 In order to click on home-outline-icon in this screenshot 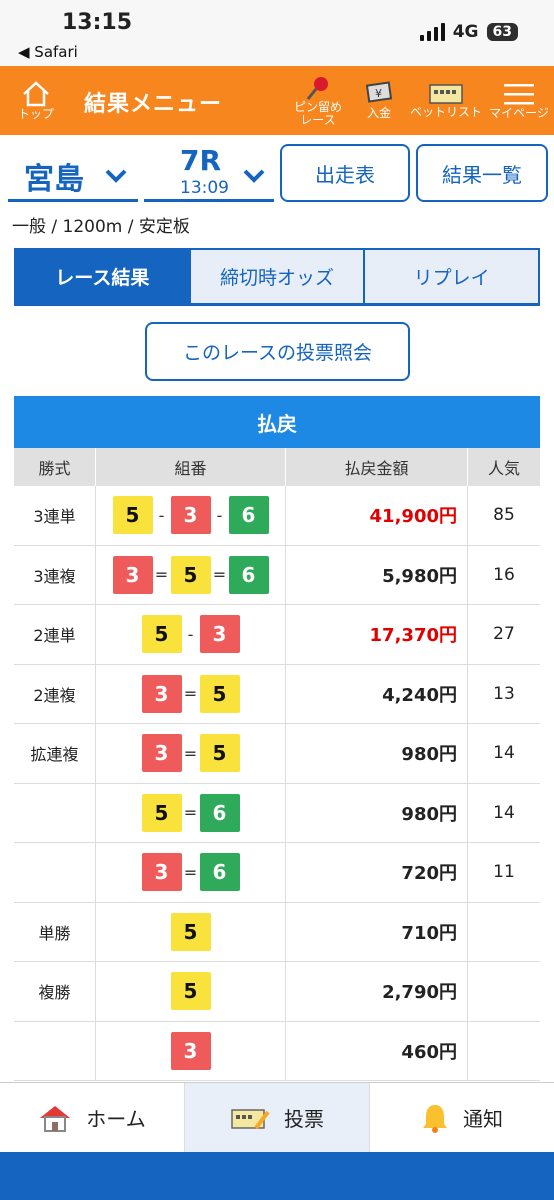, I will do `click(36, 94)`.